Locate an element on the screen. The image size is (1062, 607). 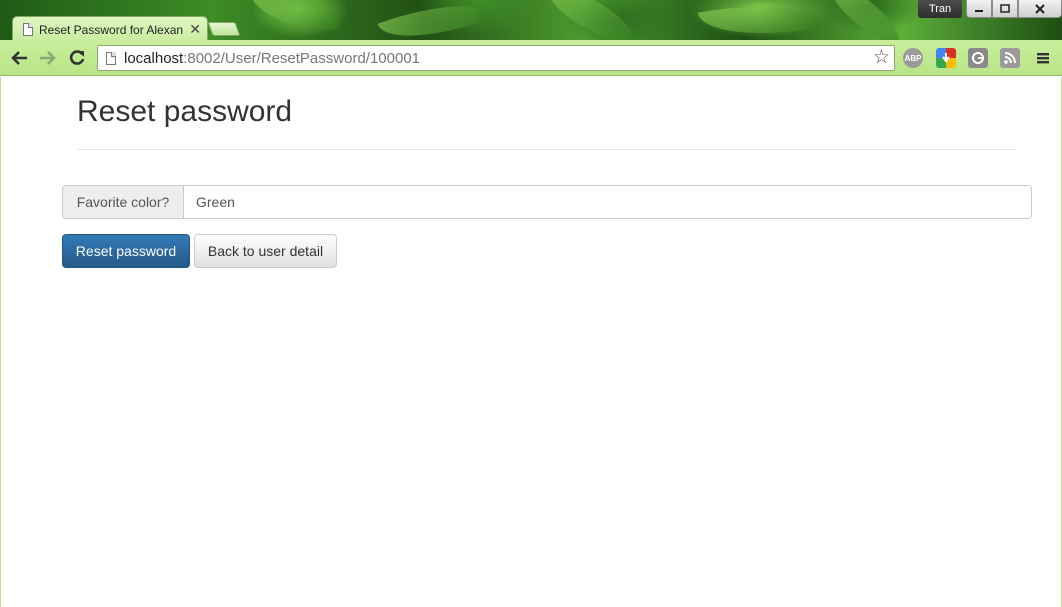
bookmark-star-icon: ☆ is located at coordinates (881, 58).